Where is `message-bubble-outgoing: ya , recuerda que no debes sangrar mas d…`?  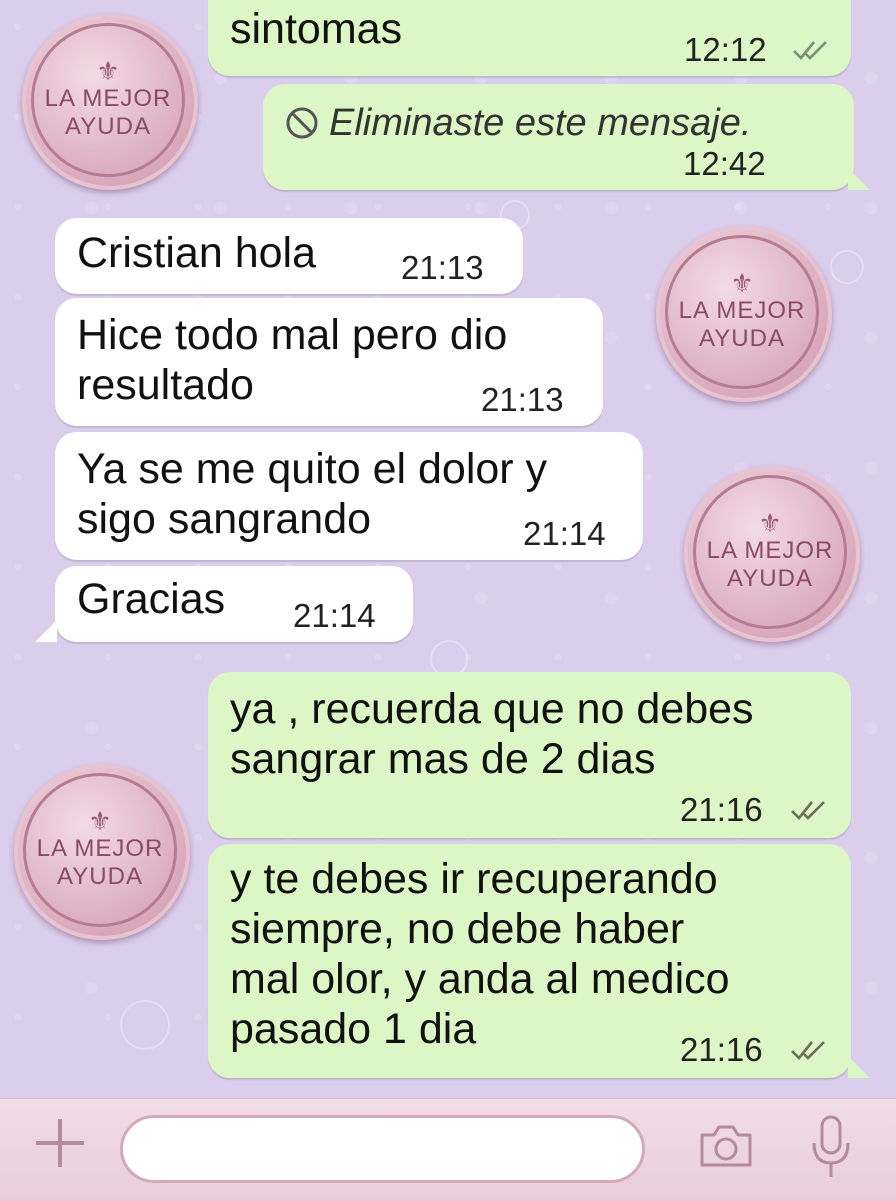 message-bubble-outgoing: ya , recuerda que no debes sangrar mas d… is located at coordinates (529, 755).